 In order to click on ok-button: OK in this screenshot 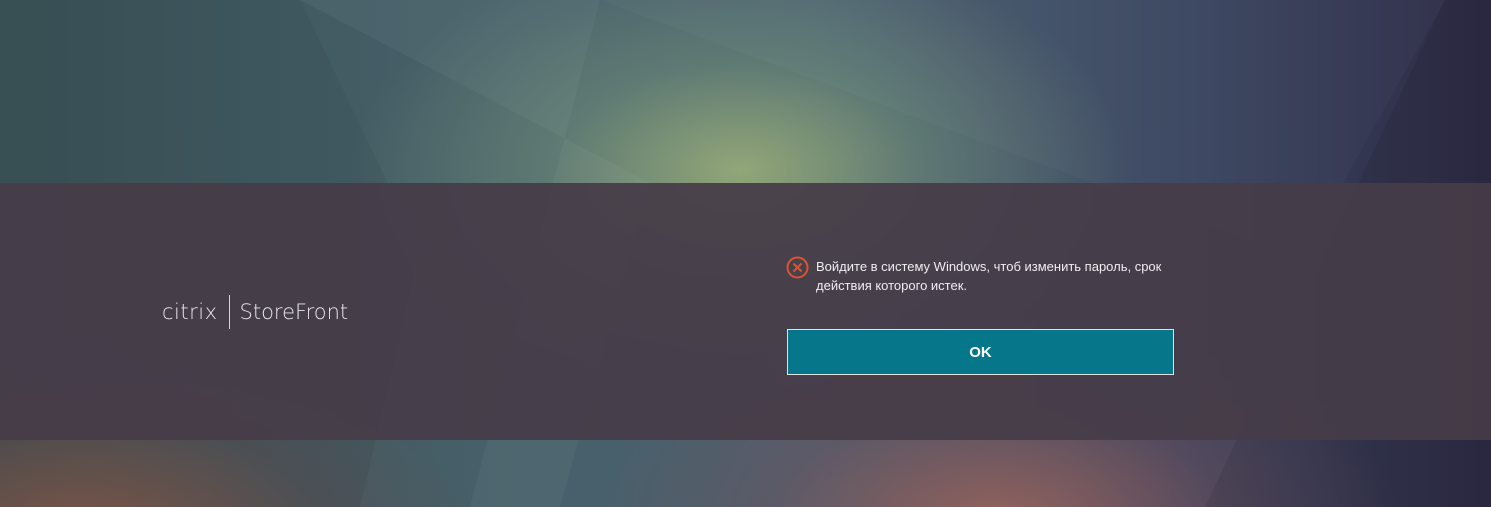, I will do `click(980, 352)`.